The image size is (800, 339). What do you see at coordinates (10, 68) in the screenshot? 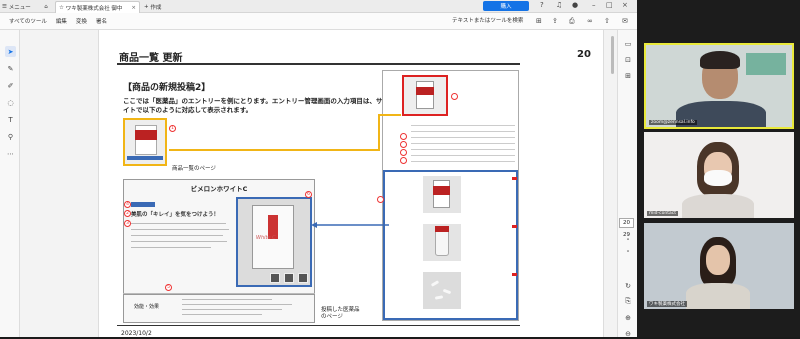
I see `comment-icon: ✎` at bounding box center [10, 68].